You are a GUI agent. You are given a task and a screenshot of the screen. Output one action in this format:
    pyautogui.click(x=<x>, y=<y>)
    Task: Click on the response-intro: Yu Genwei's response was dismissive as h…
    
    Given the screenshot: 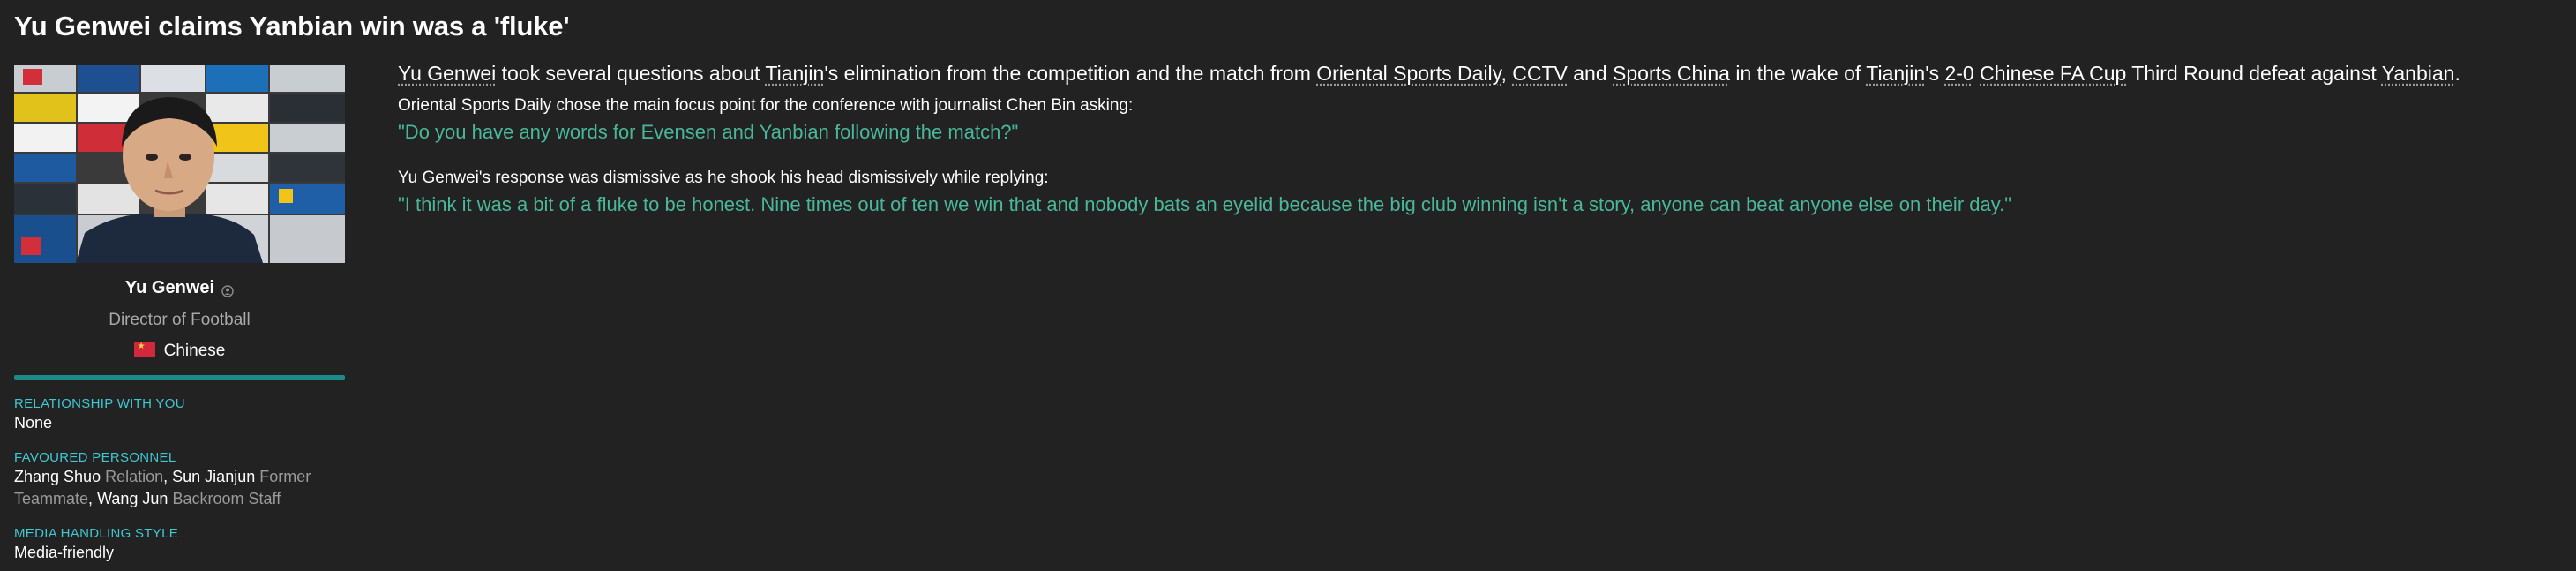 What is the action you would take?
    pyautogui.click(x=724, y=178)
    